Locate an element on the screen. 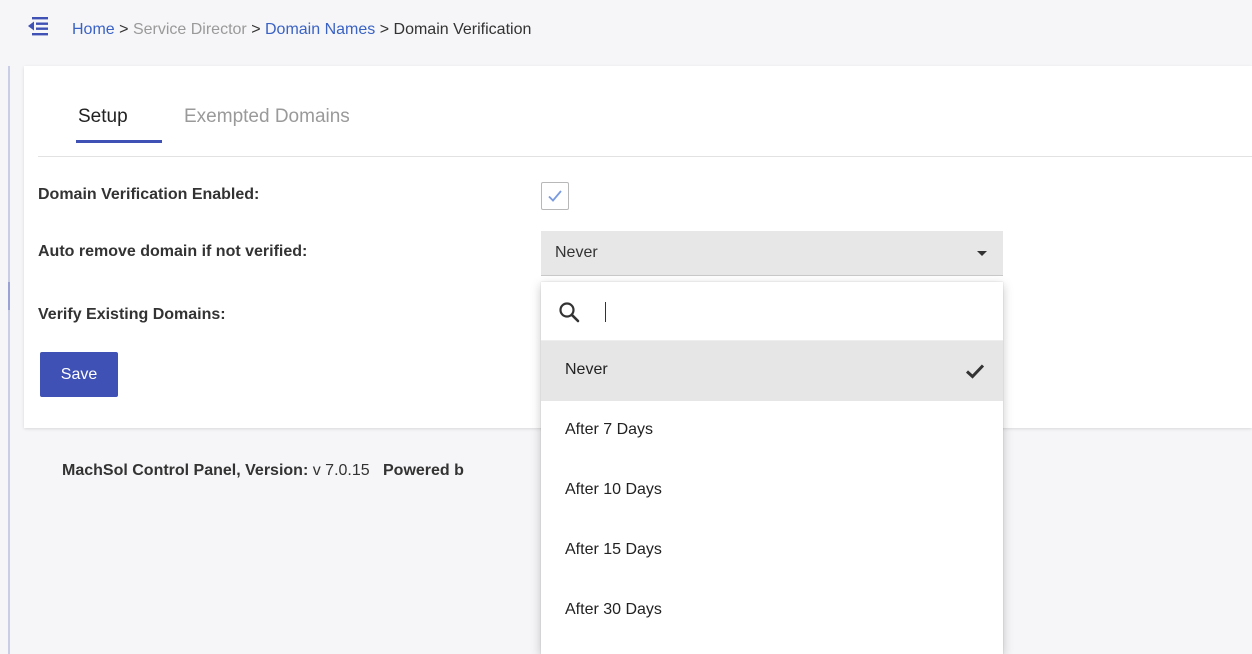  option-after-30-days: After 30 Days is located at coordinates (772, 611).